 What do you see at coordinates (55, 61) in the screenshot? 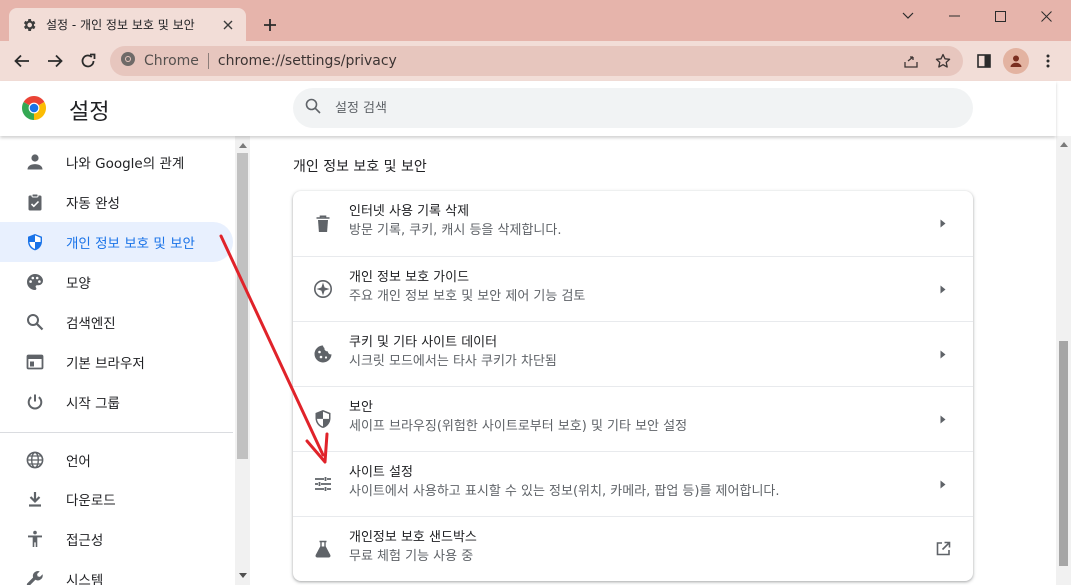
I see `forward-button` at bounding box center [55, 61].